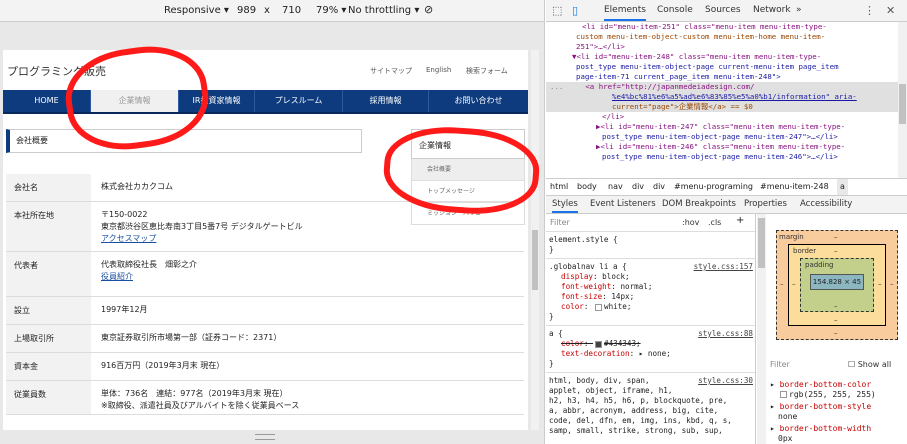 Image resolution: width=907 pixels, height=444 pixels. What do you see at coordinates (651, 307) in the screenshot?
I see `css-declaration: color: white;` at bounding box center [651, 307].